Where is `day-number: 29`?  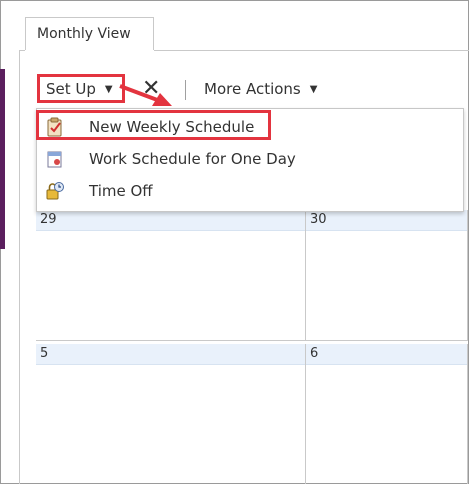
day-number: 29 is located at coordinates (170, 220).